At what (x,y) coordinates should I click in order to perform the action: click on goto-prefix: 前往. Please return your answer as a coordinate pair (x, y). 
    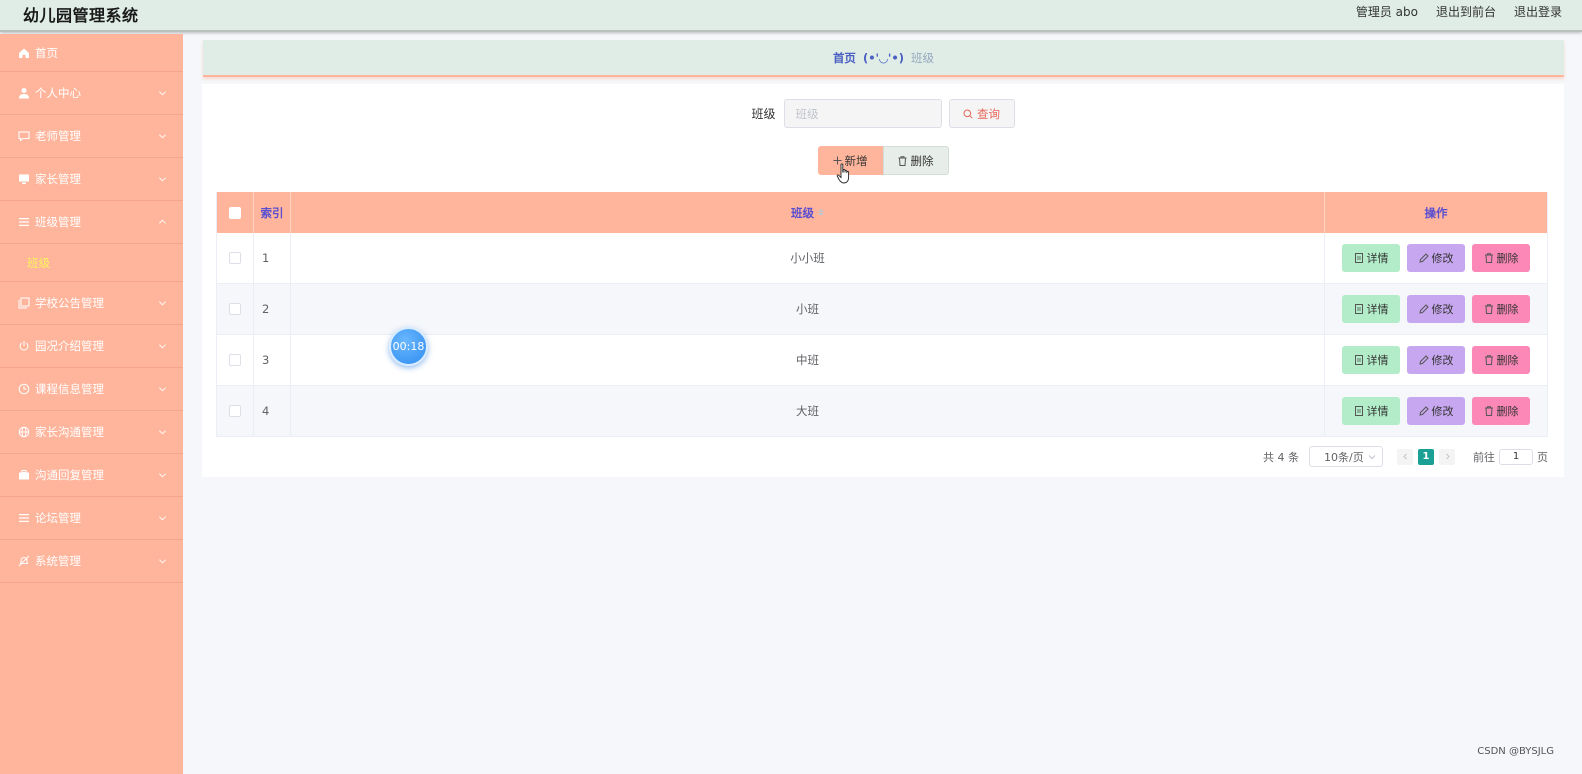
    Looking at the image, I should click on (1484, 457).